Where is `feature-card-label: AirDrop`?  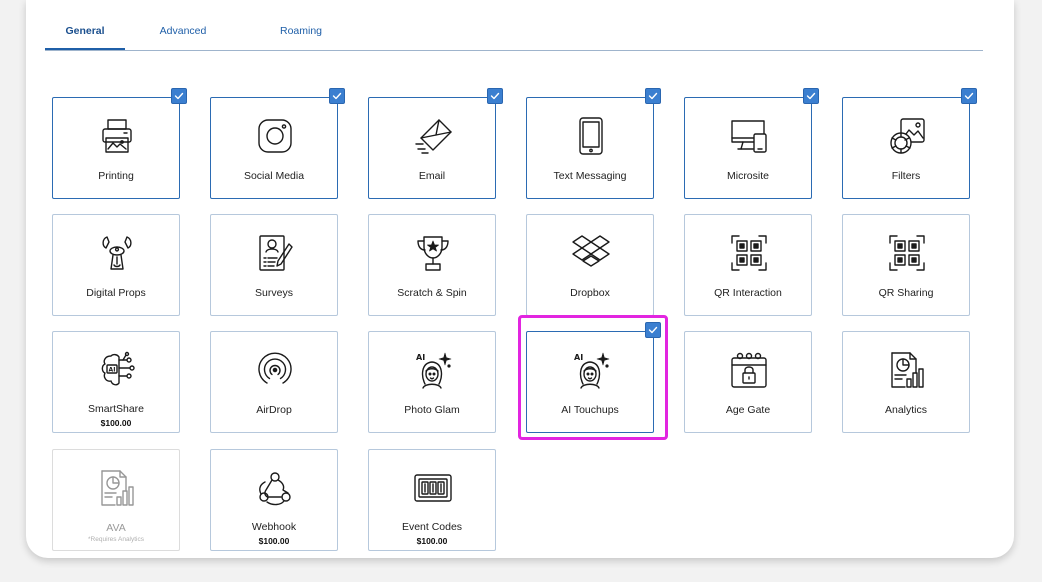 feature-card-label: AirDrop is located at coordinates (274, 410).